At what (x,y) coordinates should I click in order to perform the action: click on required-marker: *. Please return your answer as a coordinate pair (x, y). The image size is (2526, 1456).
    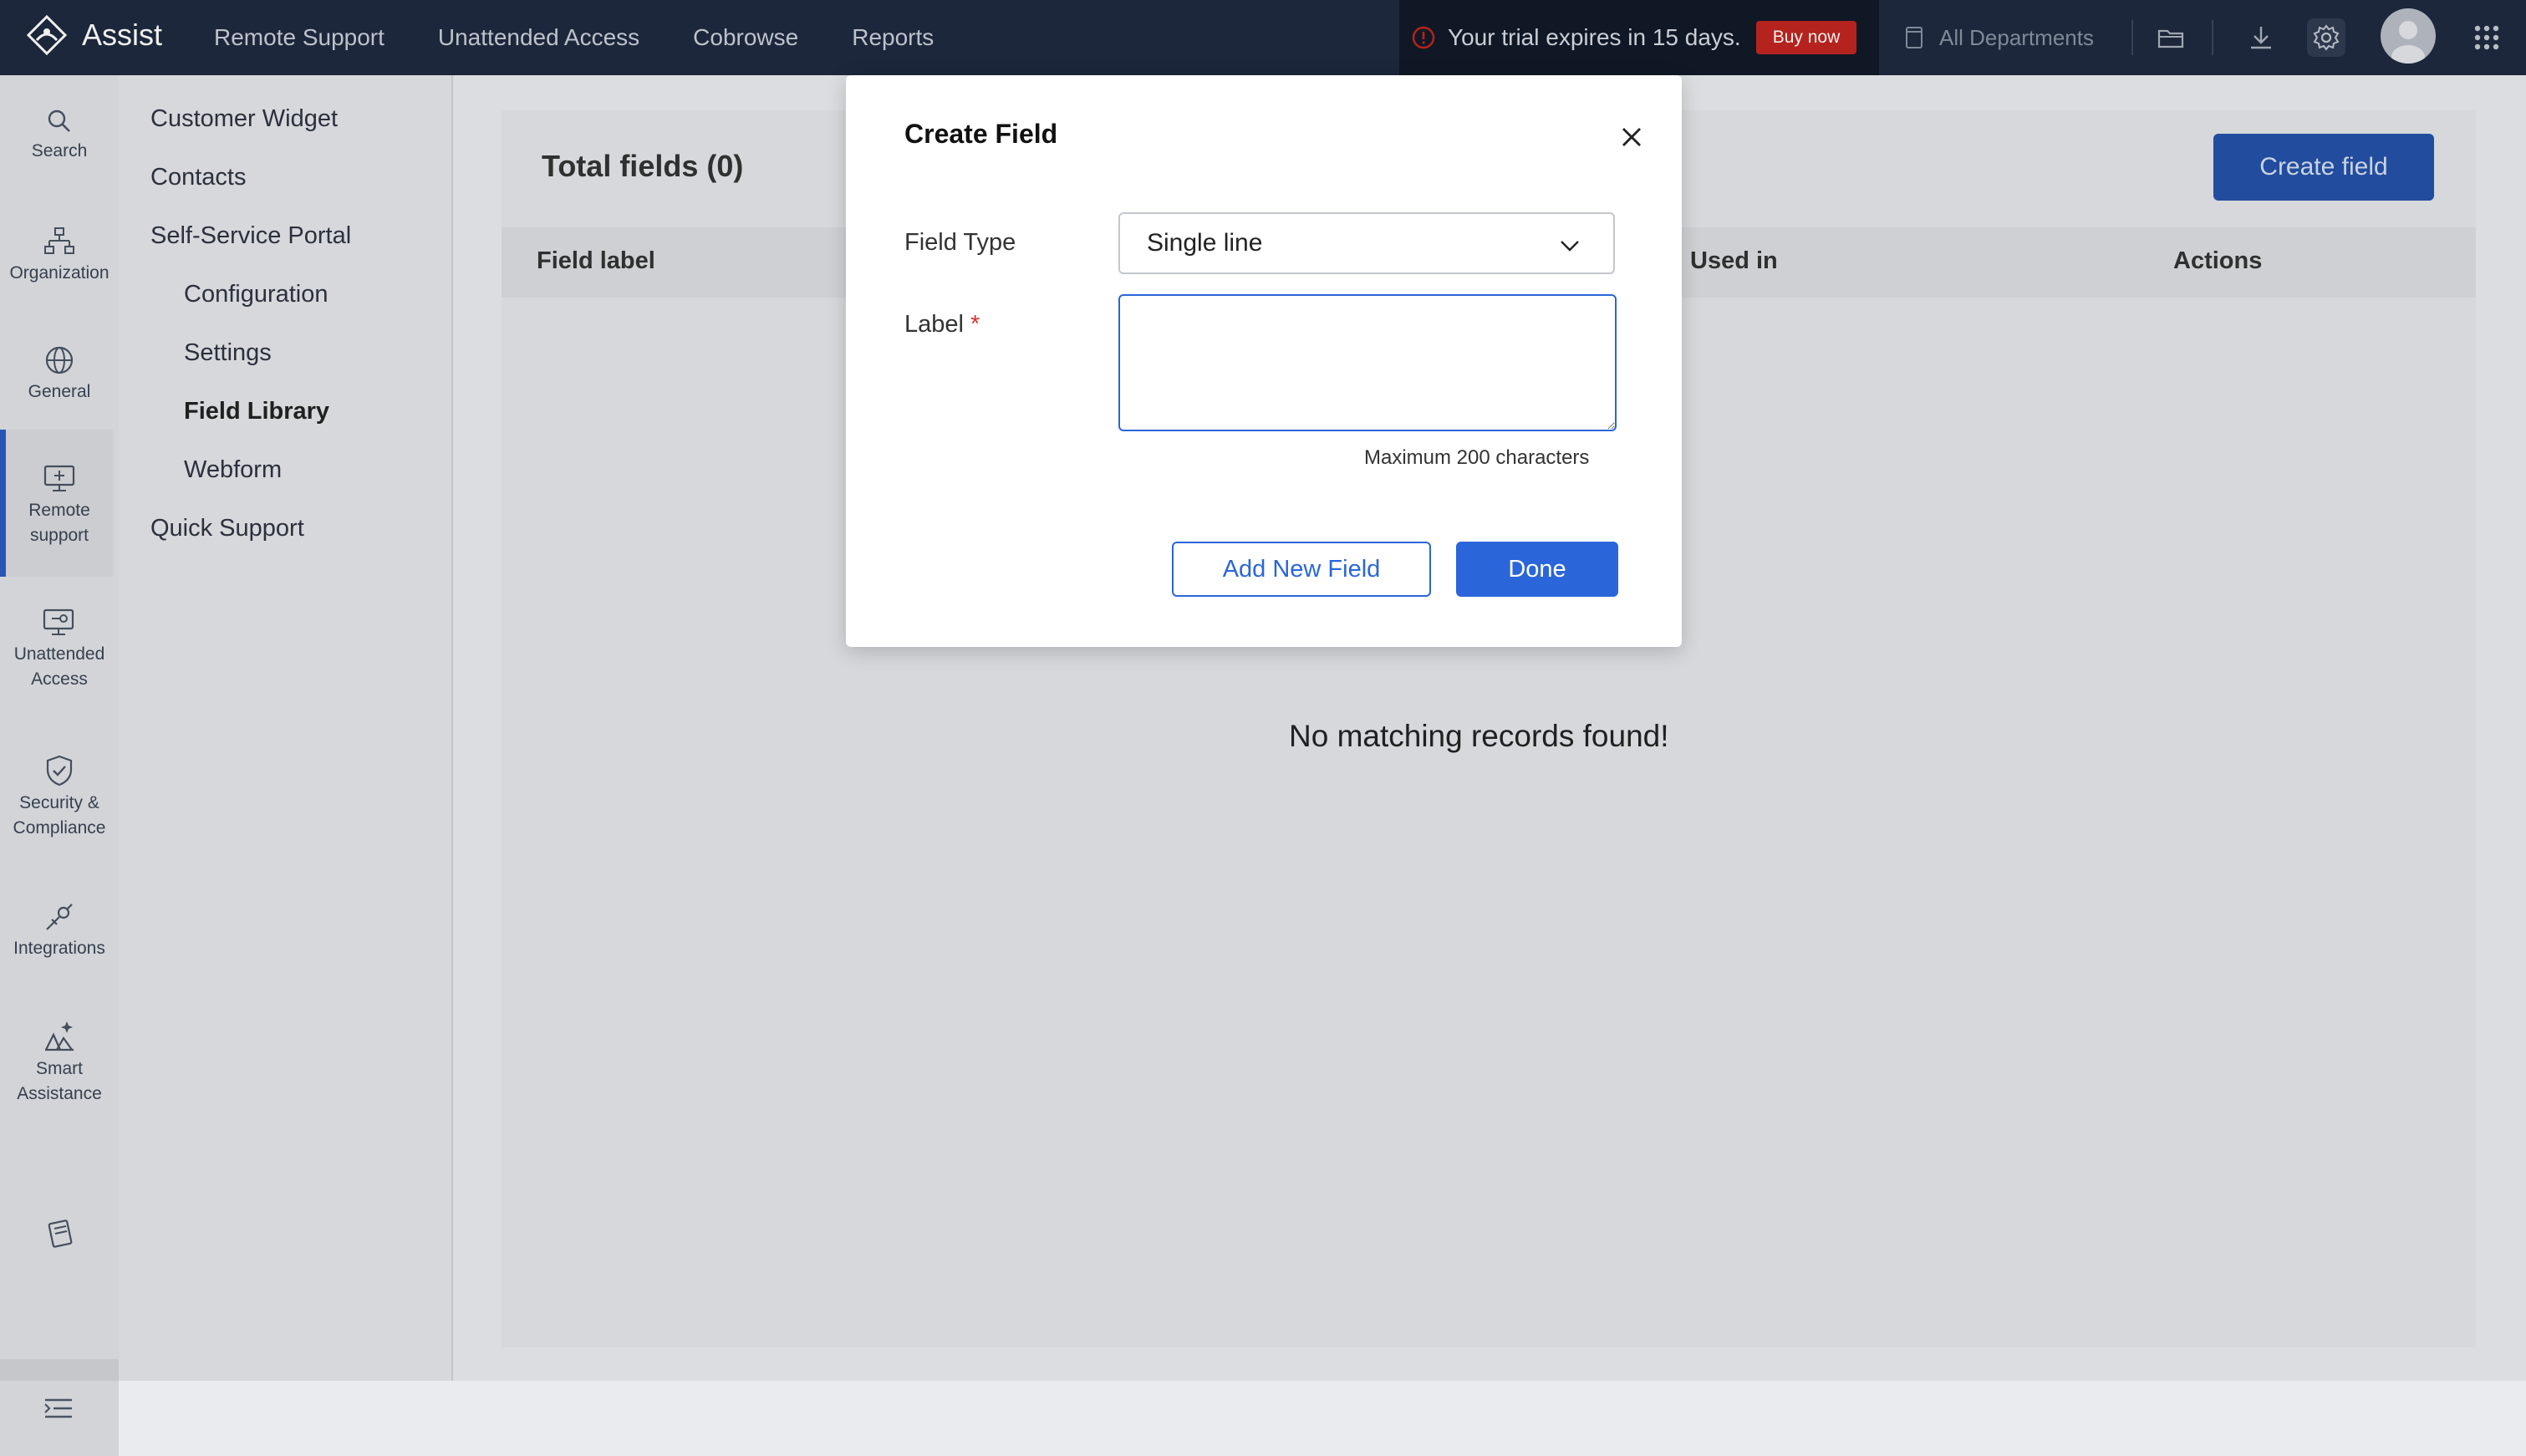
    Looking at the image, I should click on (975, 324).